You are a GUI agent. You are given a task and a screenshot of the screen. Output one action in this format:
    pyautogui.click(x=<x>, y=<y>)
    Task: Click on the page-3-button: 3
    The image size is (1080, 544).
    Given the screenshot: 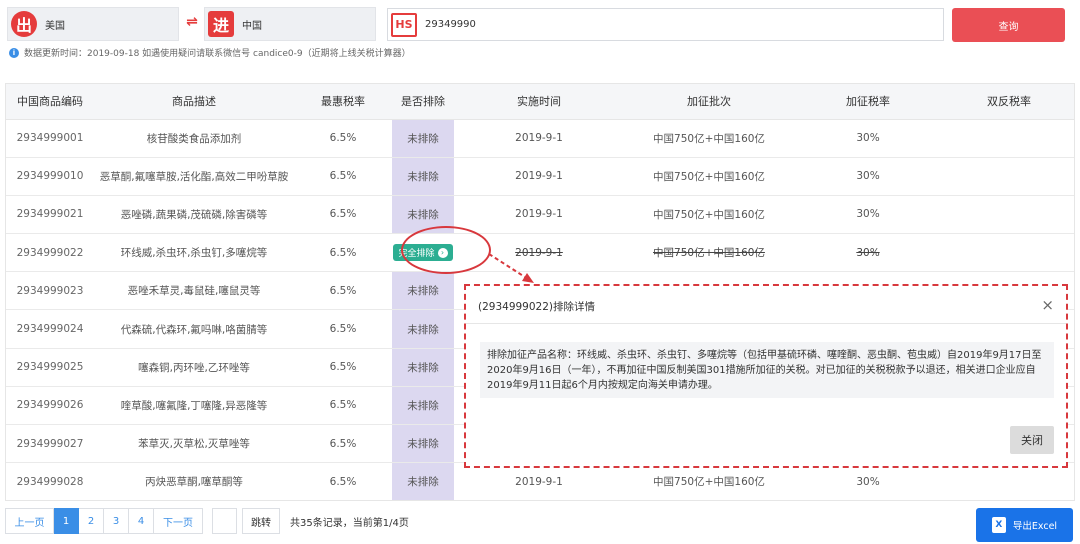 What is the action you would take?
    pyautogui.click(x=116, y=521)
    